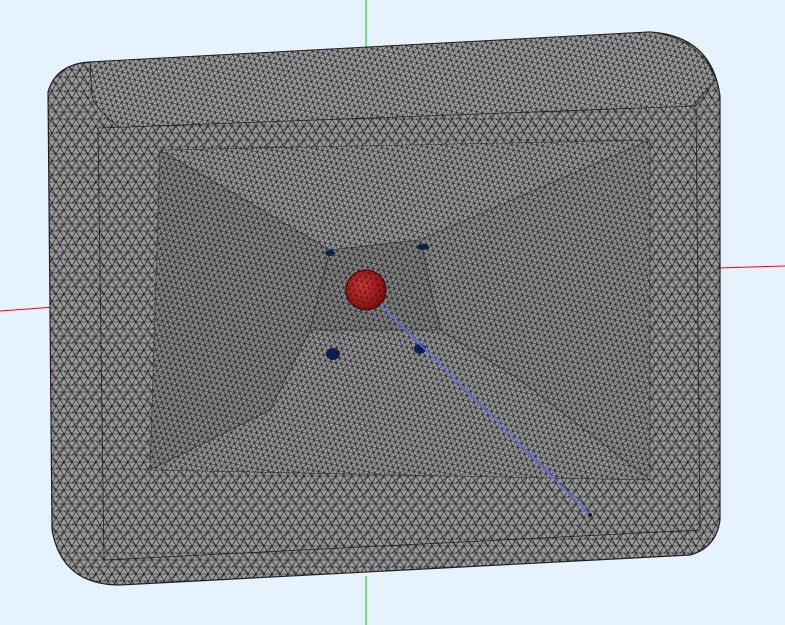  What do you see at coordinates (590, 515) in the screenshot?
I see `ray-endpoint` at bounding box center [590, 515].